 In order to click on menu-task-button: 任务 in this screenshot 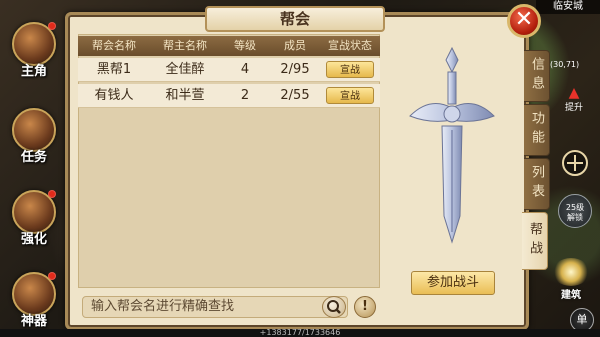, I will do `click(34, 141)`.